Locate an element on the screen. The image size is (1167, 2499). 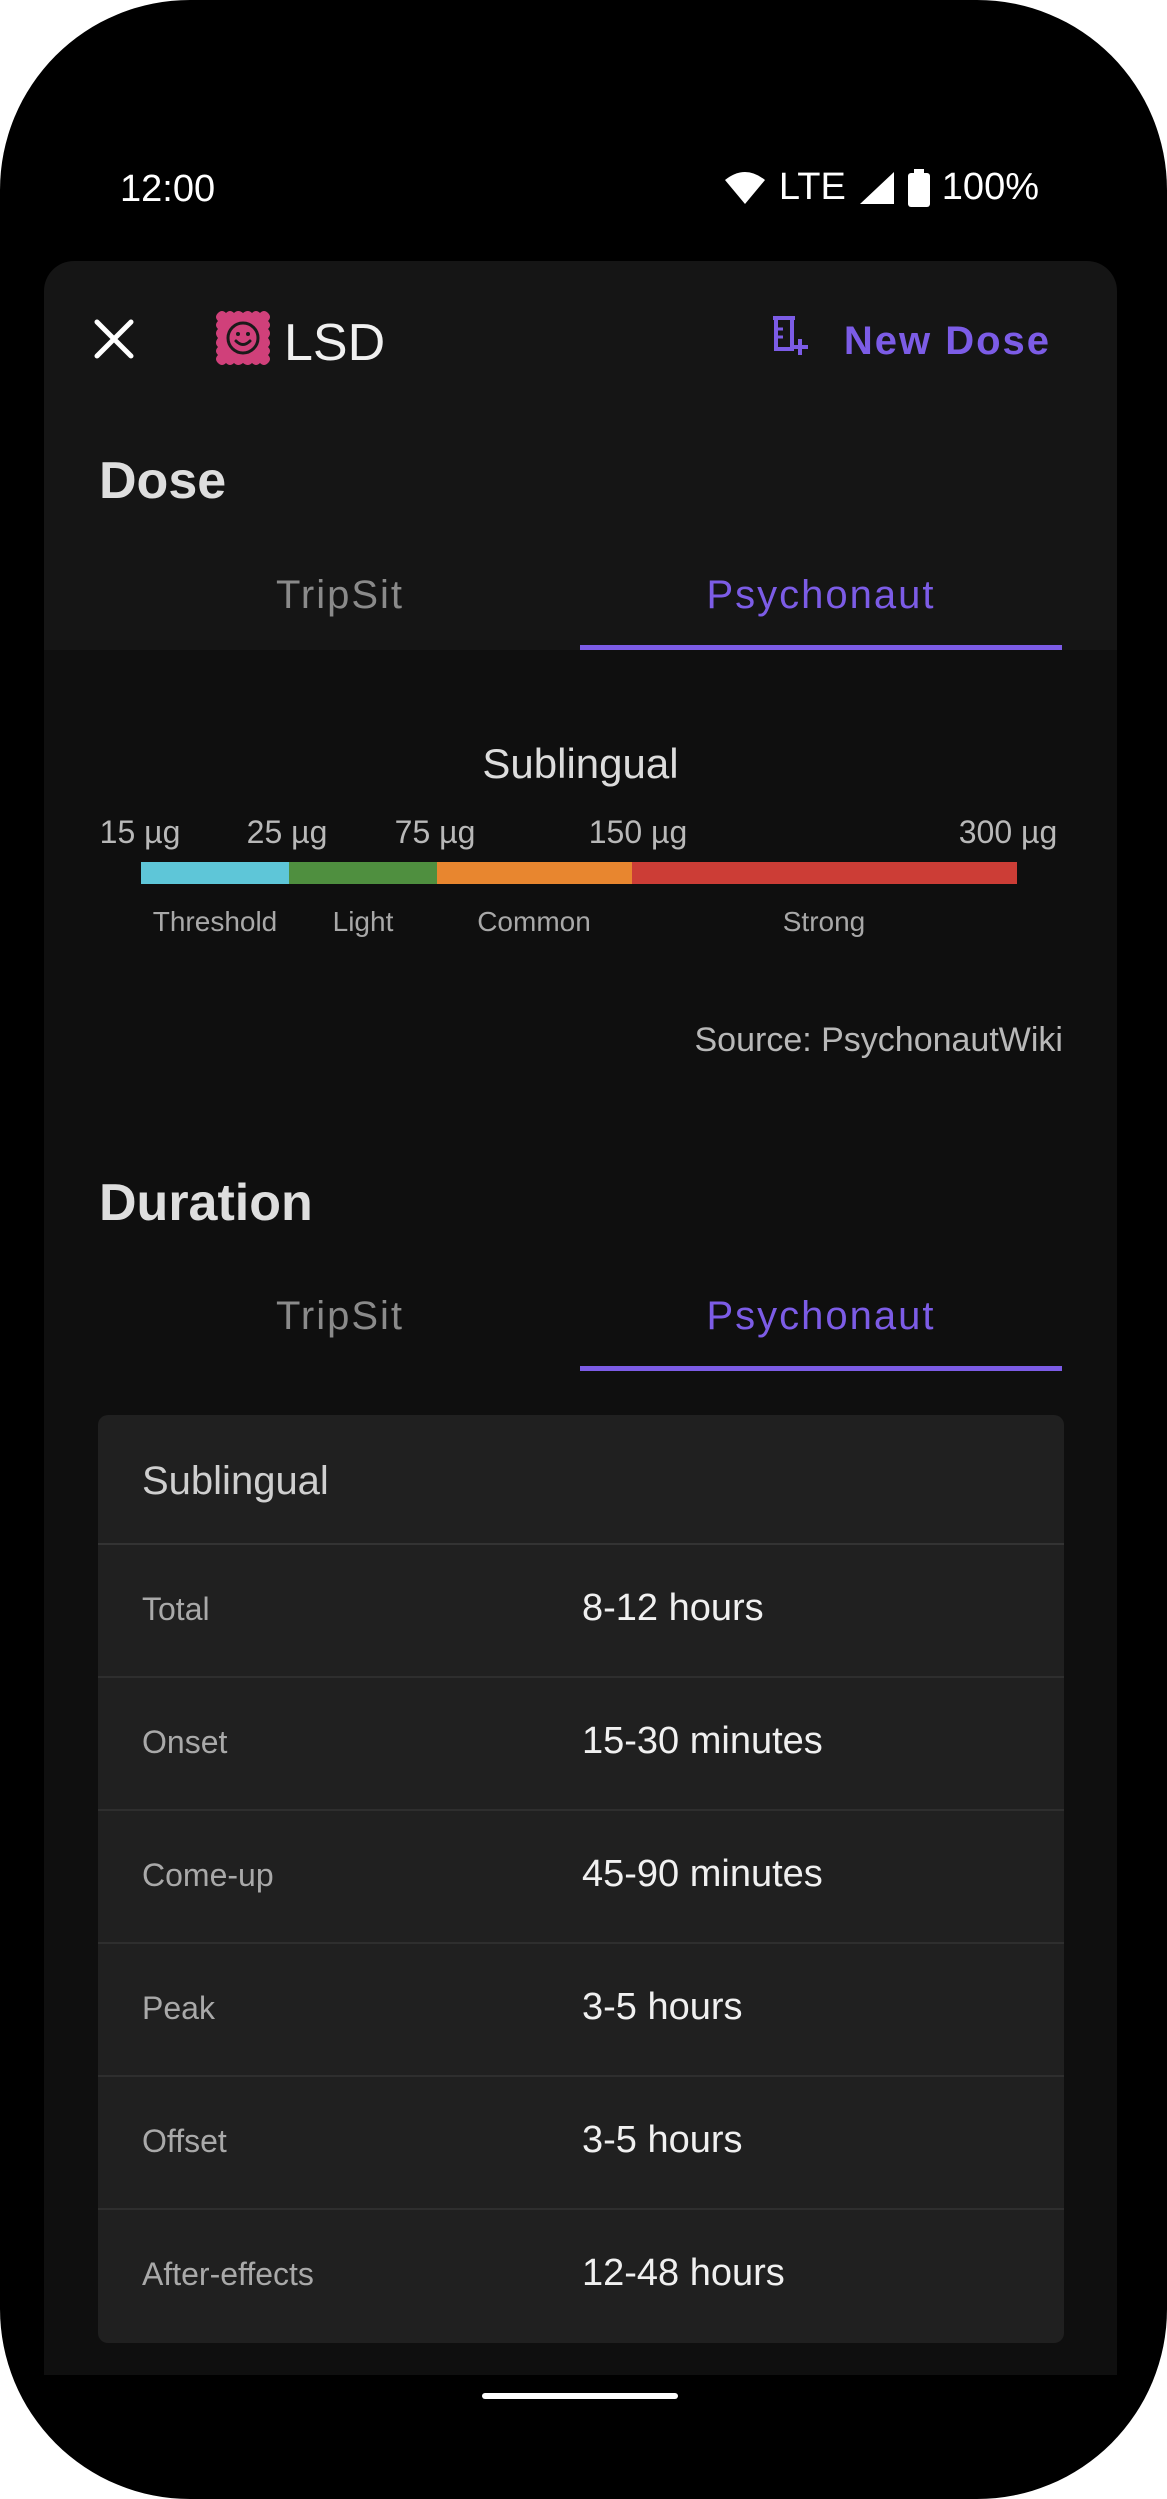
table-row: Total 8-12 hours is located at coordinates (581, 1611).